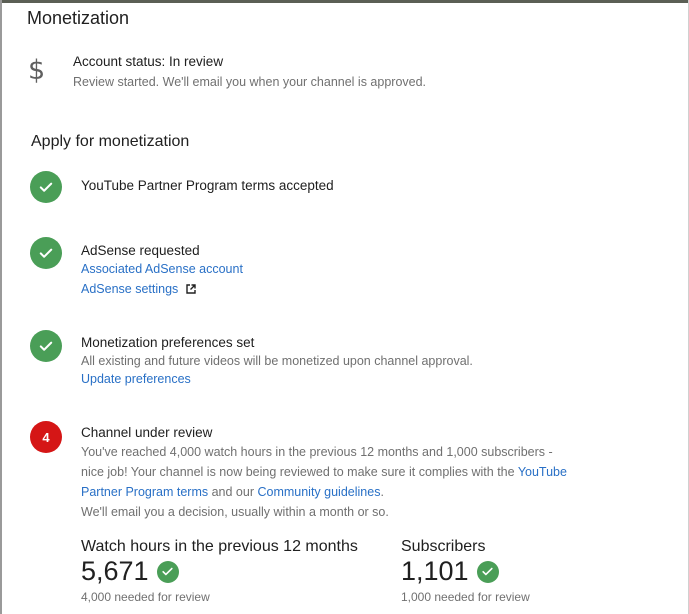 This screenshot has height=614, width=689. I want to click on watch-hours-note: 4,000 needed for review, so click(145, 597).